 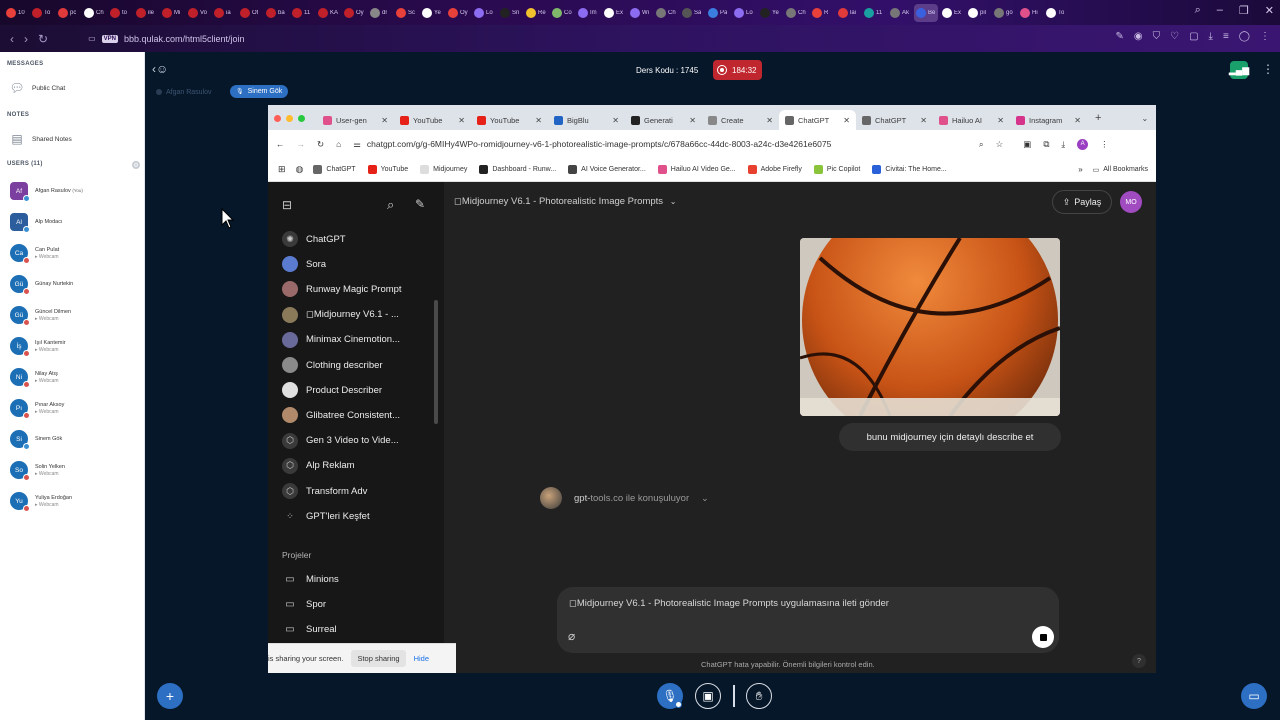 What do you see at coordinates (1000, 144) in the screenshot?
I see `star-icon: ☆` at bounding box center [1000, 144].